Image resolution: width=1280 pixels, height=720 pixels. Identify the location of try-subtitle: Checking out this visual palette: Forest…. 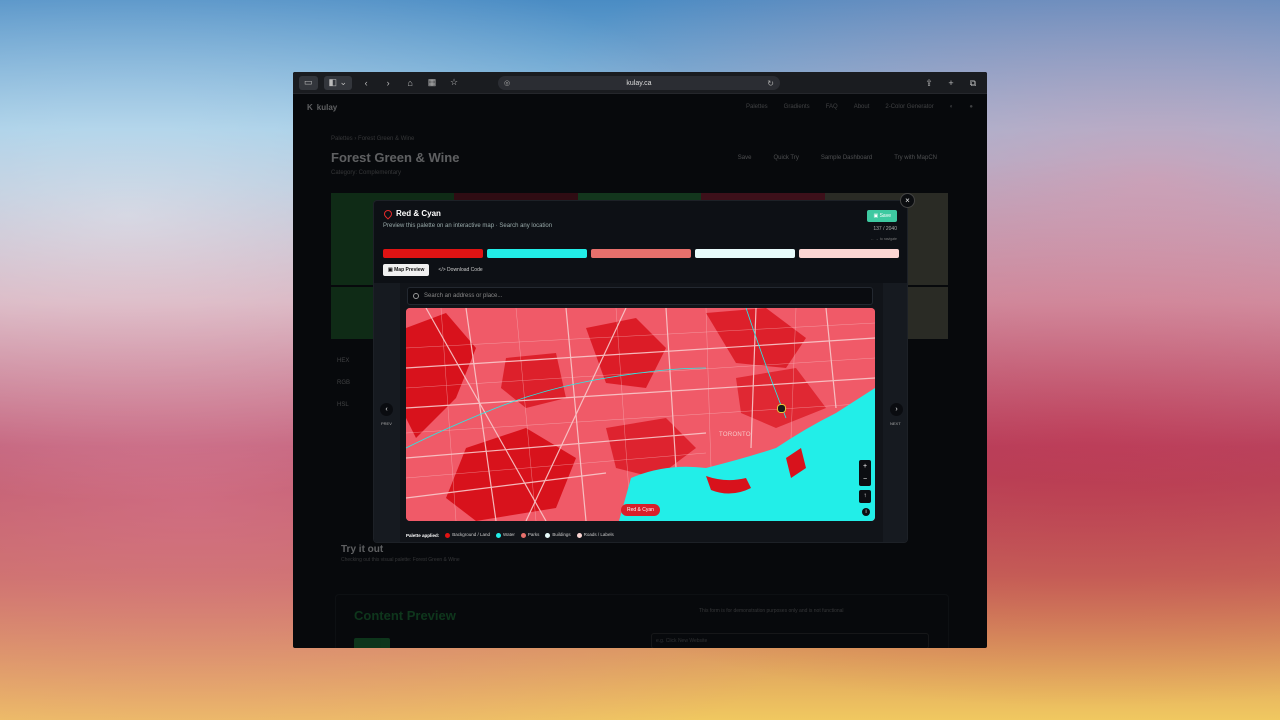
(400, 560).